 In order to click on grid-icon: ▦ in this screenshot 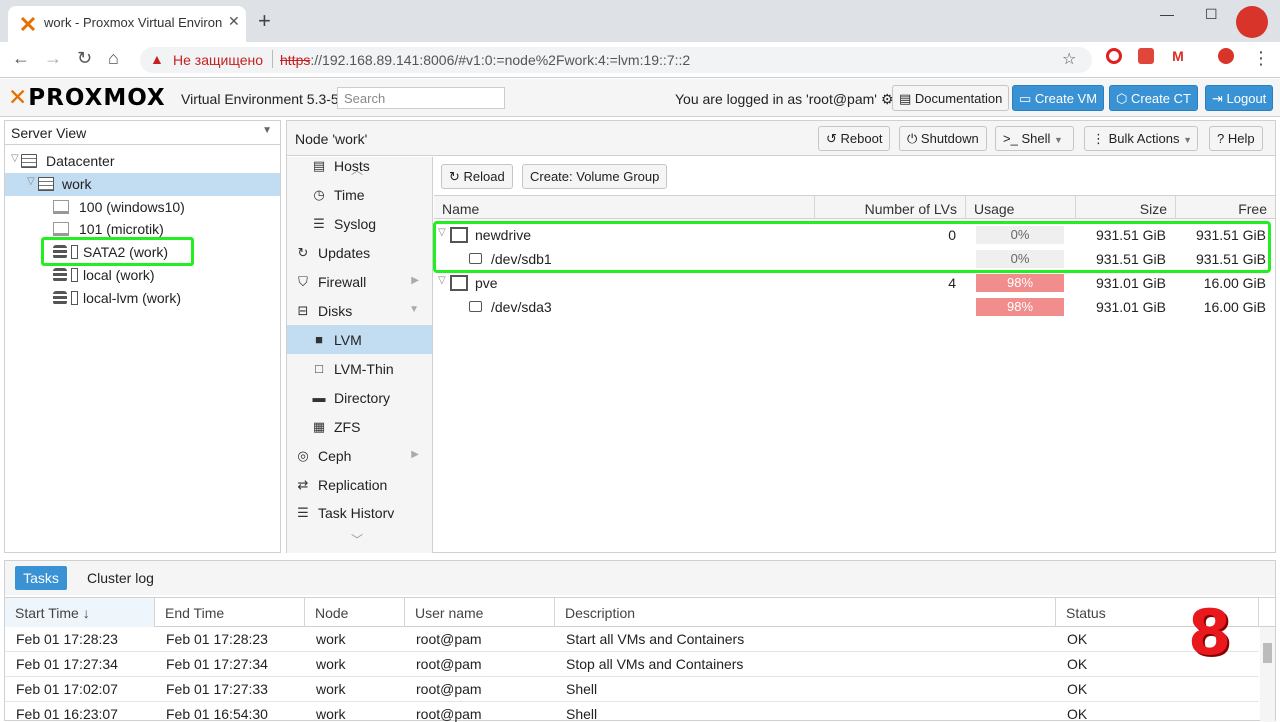, I will do `click(319, 426)`.